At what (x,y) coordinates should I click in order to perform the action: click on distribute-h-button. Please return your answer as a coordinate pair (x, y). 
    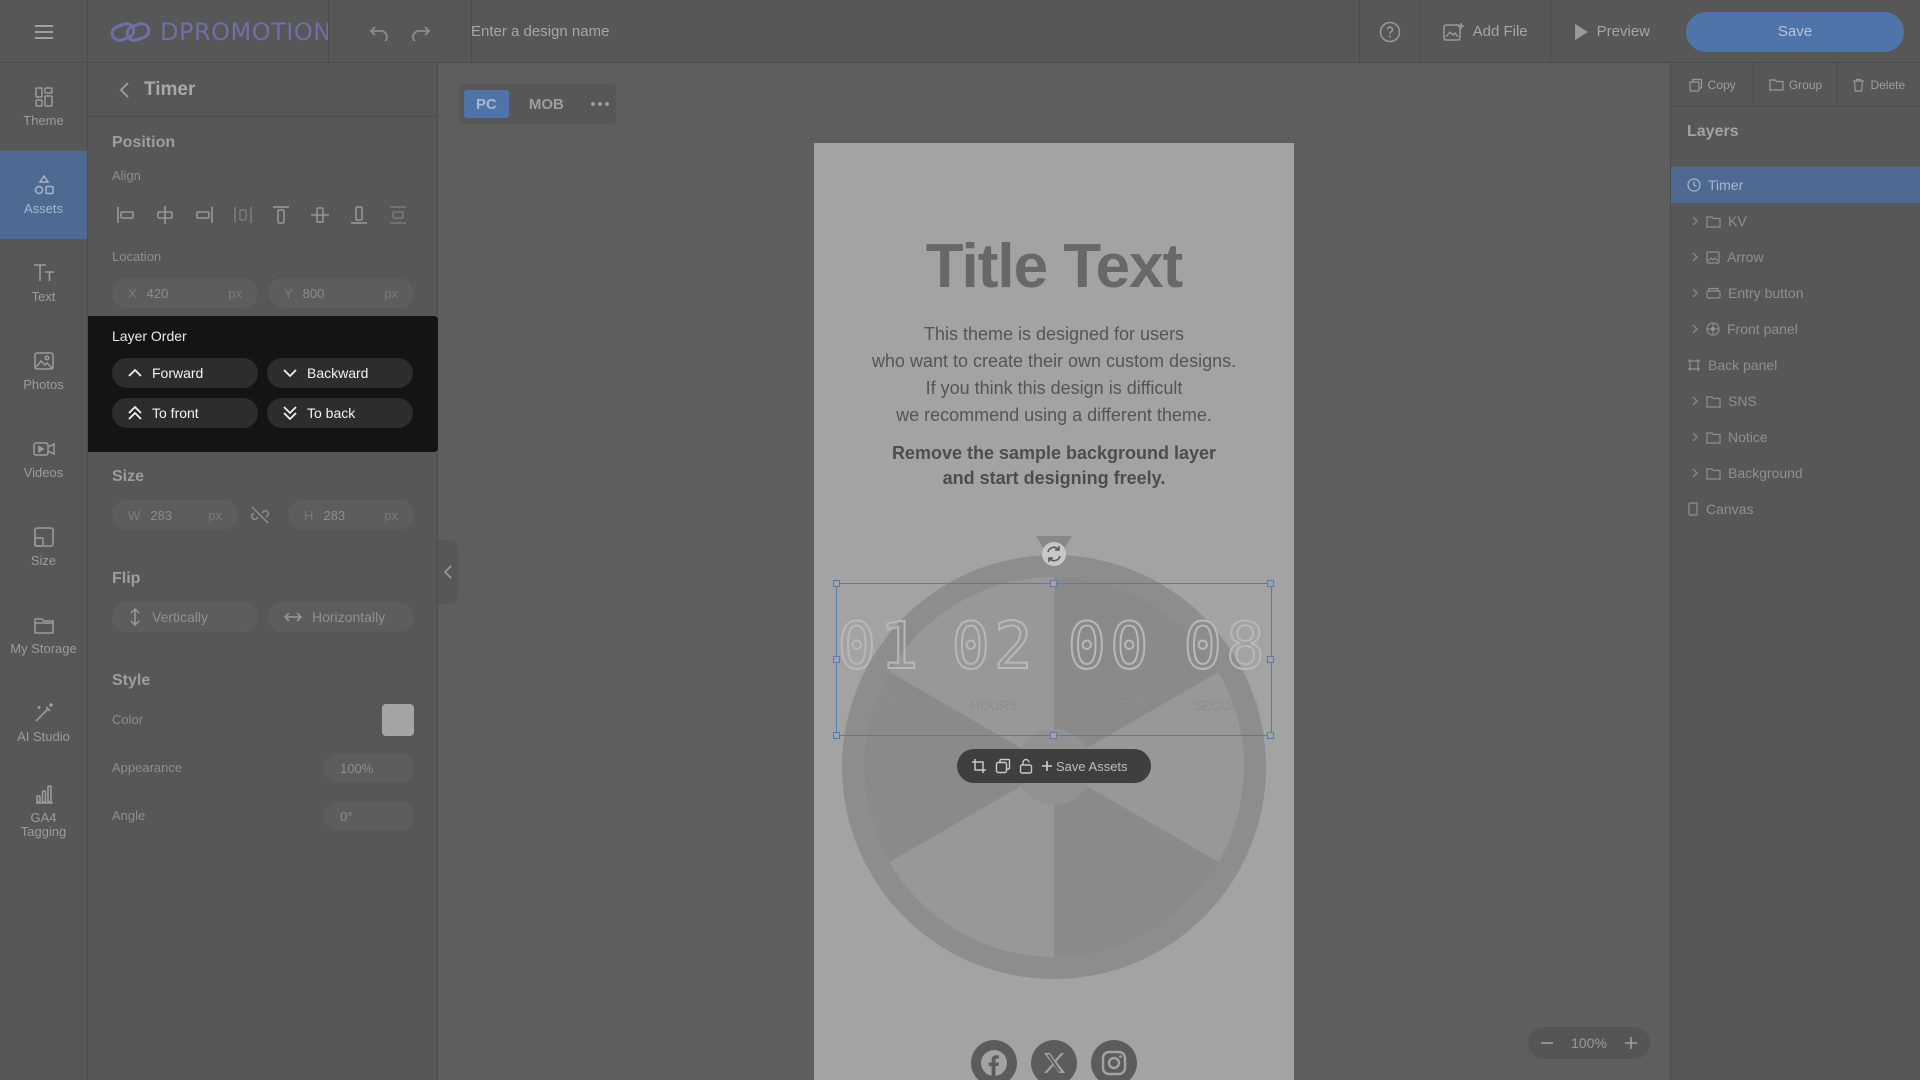
    Looking at the image, I should click on (243, 215).